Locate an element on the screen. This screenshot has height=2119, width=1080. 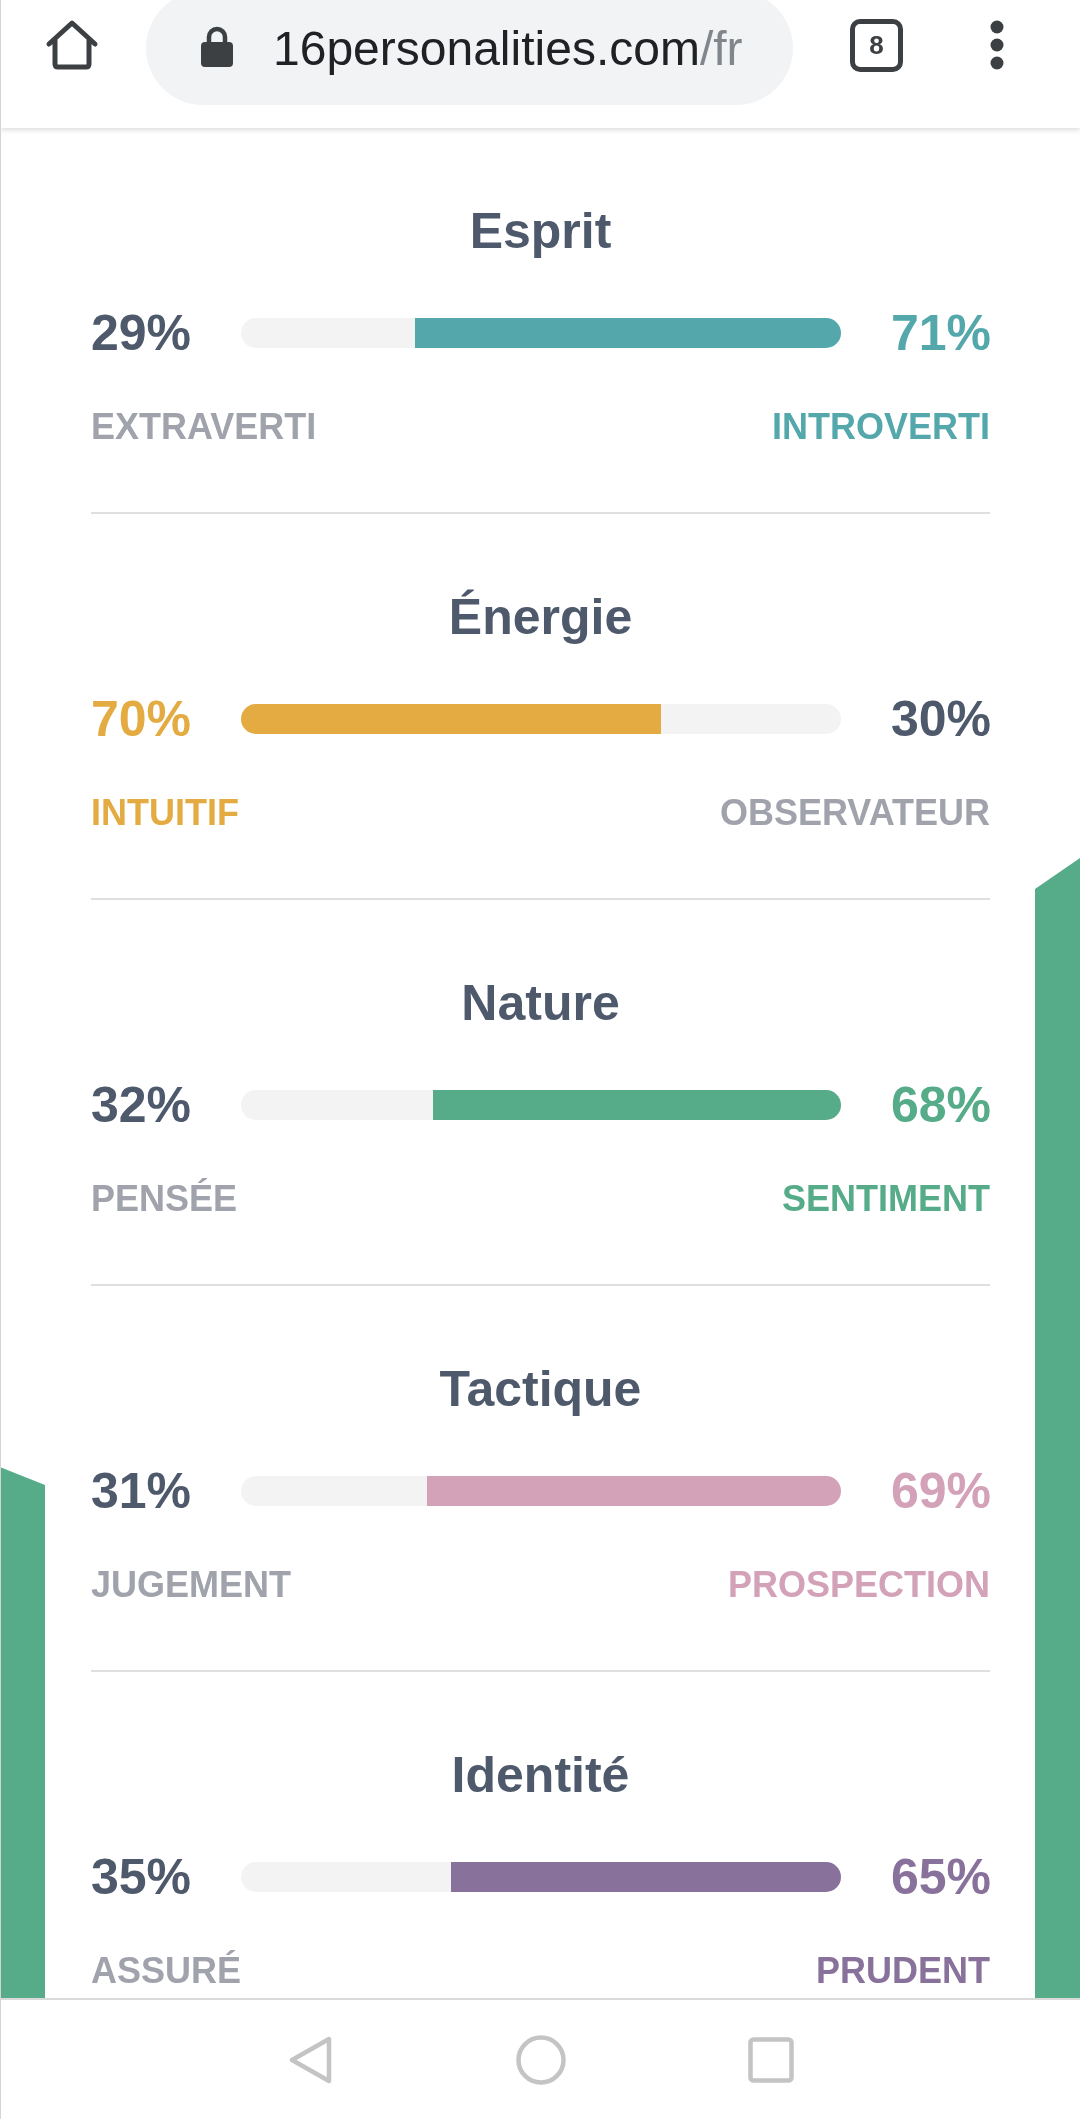
percentage-value: 68% is located at coordinates (940, 1105).